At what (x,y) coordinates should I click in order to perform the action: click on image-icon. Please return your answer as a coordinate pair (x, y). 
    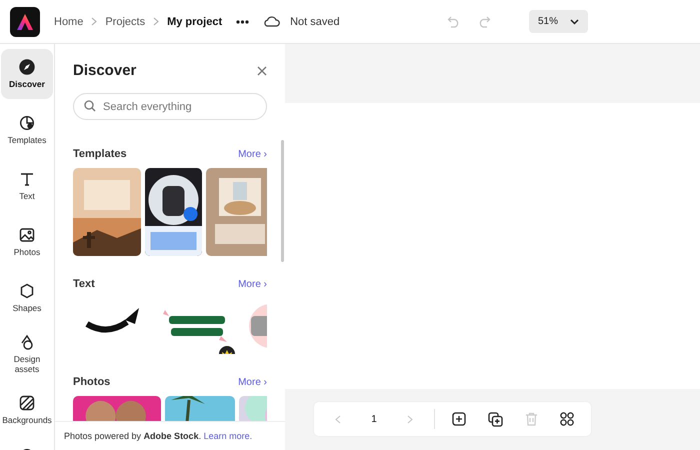
    Looking at the image, I should click on (27, 235).